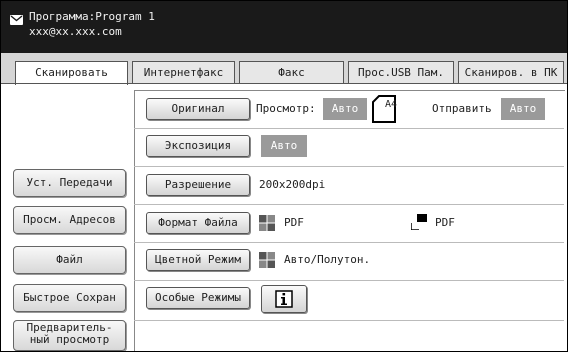 The width and height of the screenshot is (568, 352). Describe the element at coordinates (523, 109) in the screenshot. I see `send-size-value: Авто` at that location.